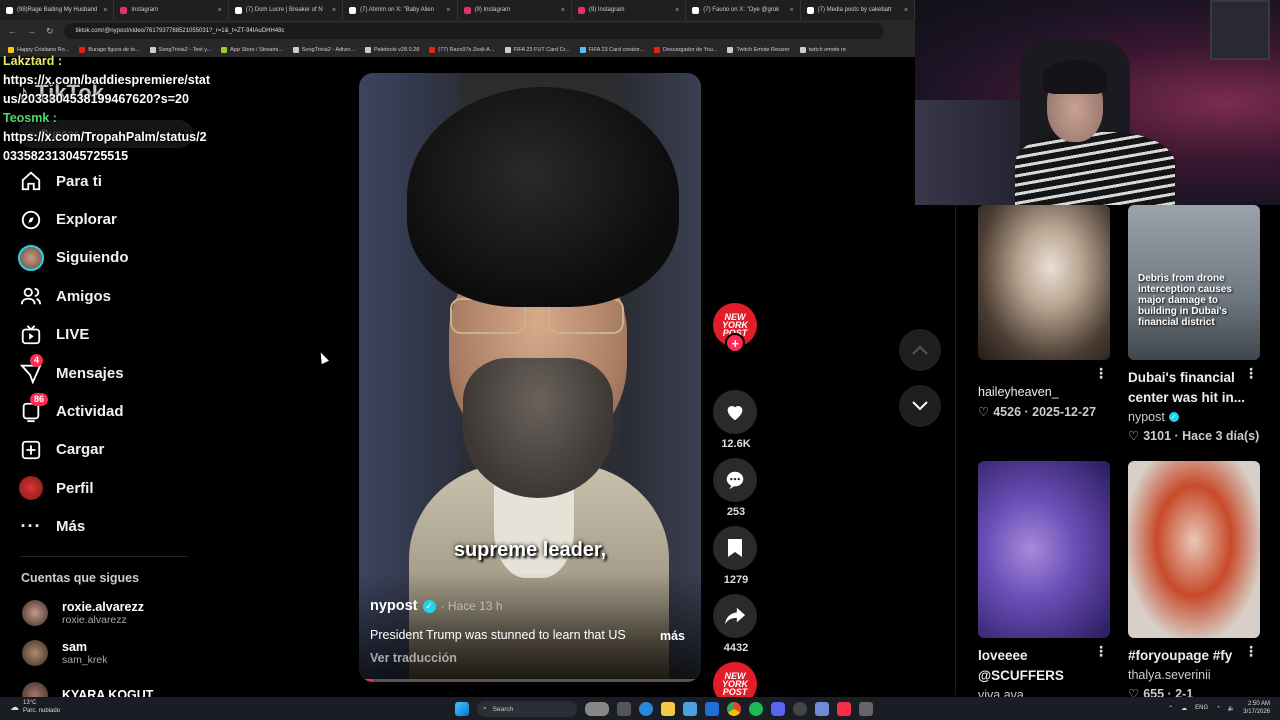  I want to click on translate-button: Ver traducción, so click(413, 658).